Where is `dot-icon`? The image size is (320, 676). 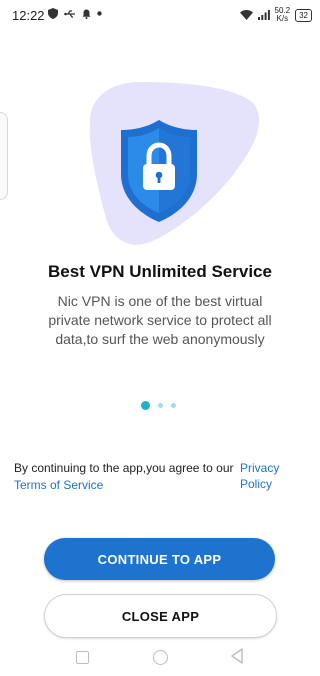 dot-icon is located at coordinates (99, 13).